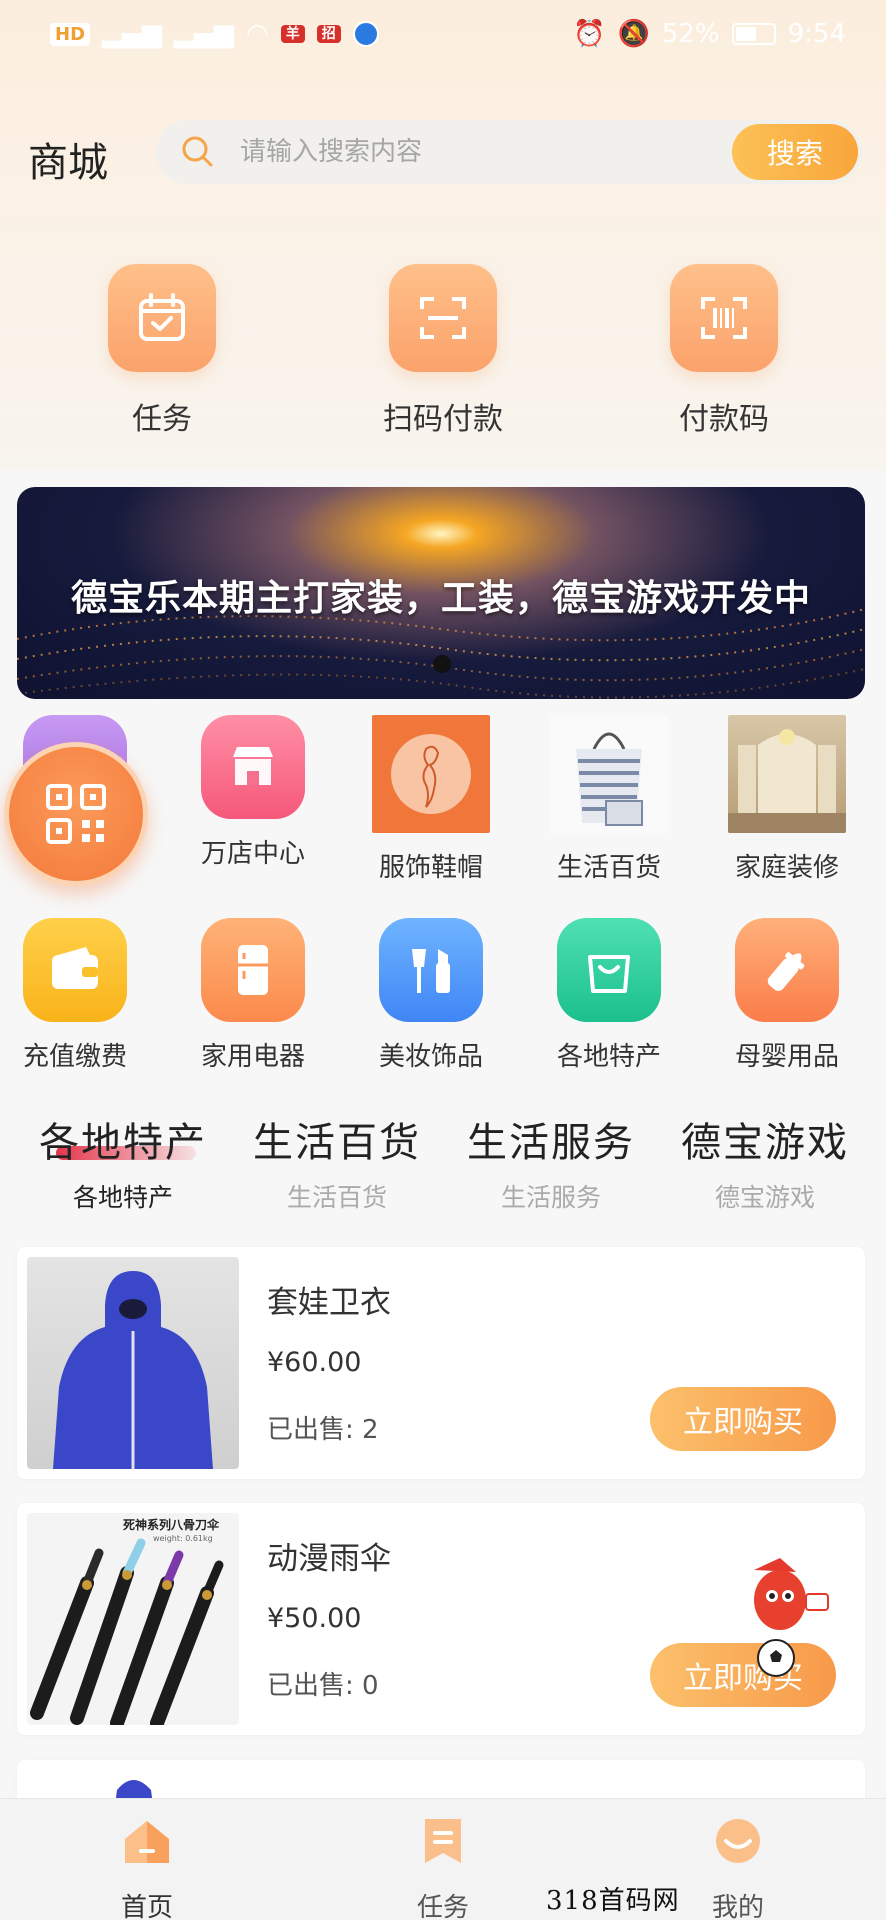  What do you see at coordinates (147, 1866) in the screenshot?
I see `nav-home: 首页` at bounding box center [147, 1866].